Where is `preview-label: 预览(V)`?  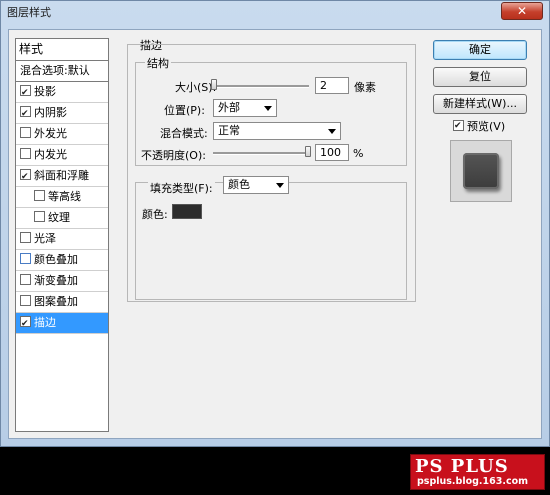 preview-label: 预览(V) is located at coordinates (486, 126).